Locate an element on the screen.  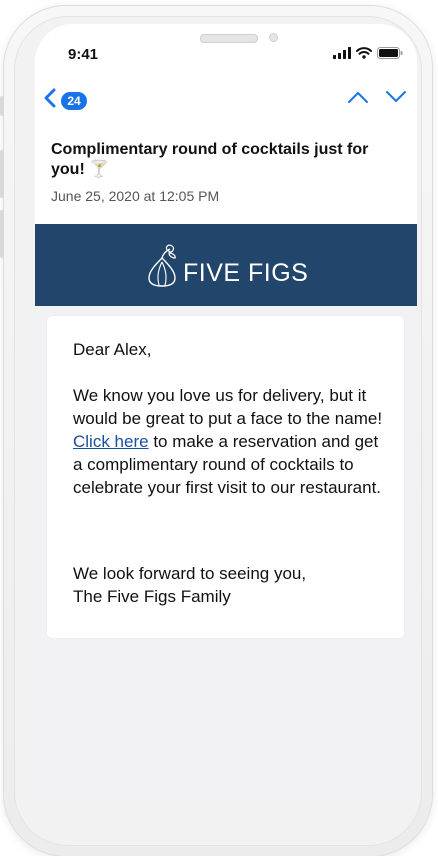
brand-logo: FIVE FIGS is located at coordinates (226, 268).